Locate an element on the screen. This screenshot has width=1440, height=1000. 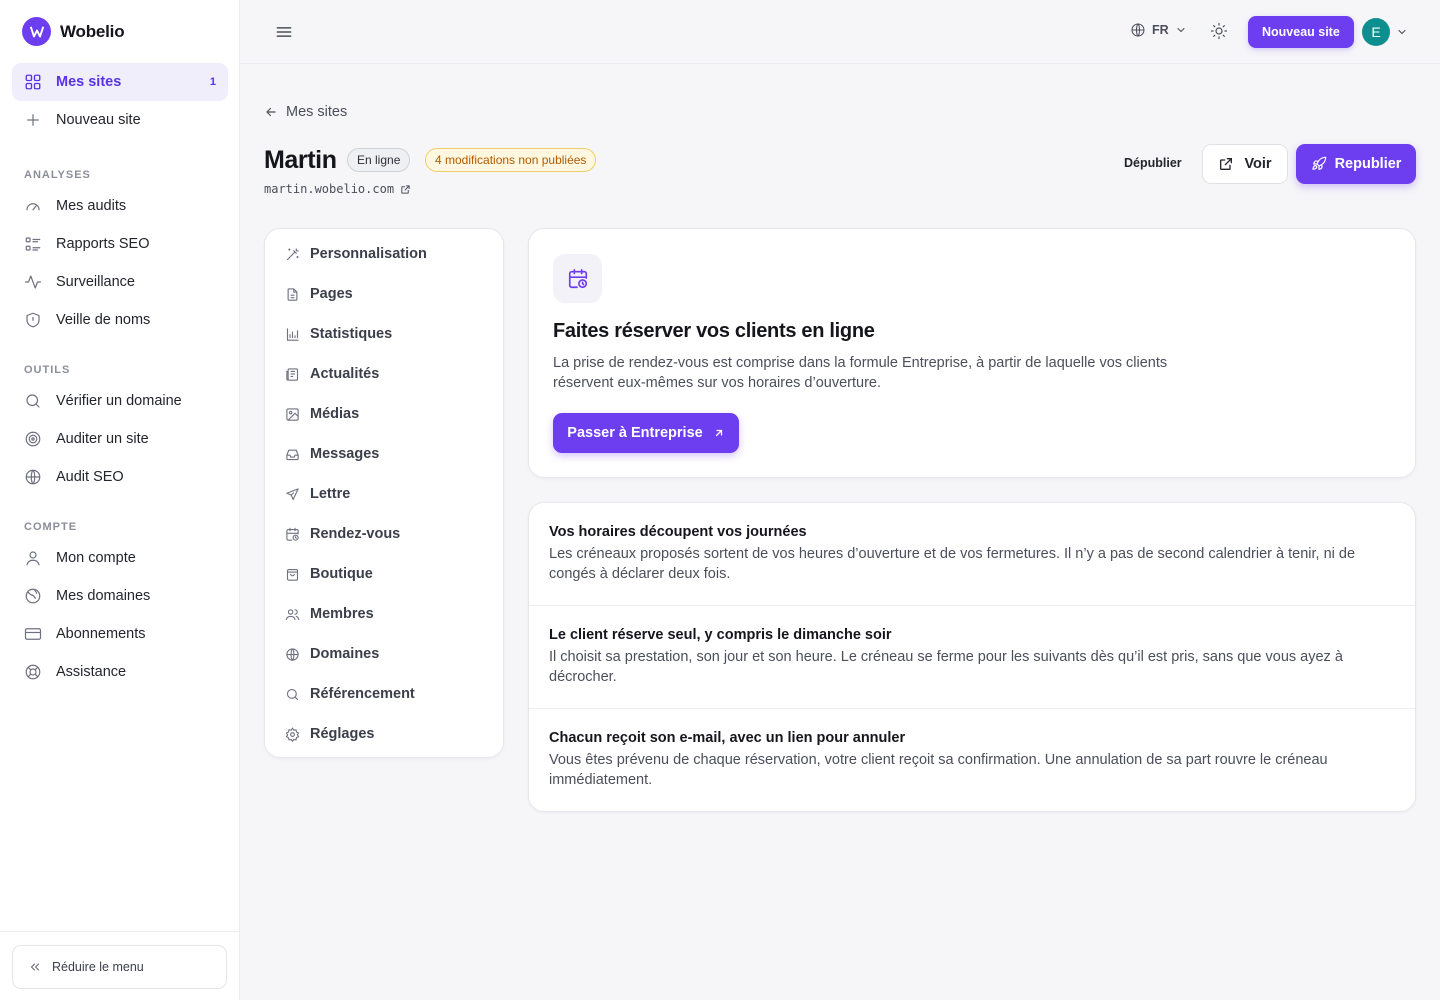
brand-name: Wobelio is located at coordinates (92, 31).